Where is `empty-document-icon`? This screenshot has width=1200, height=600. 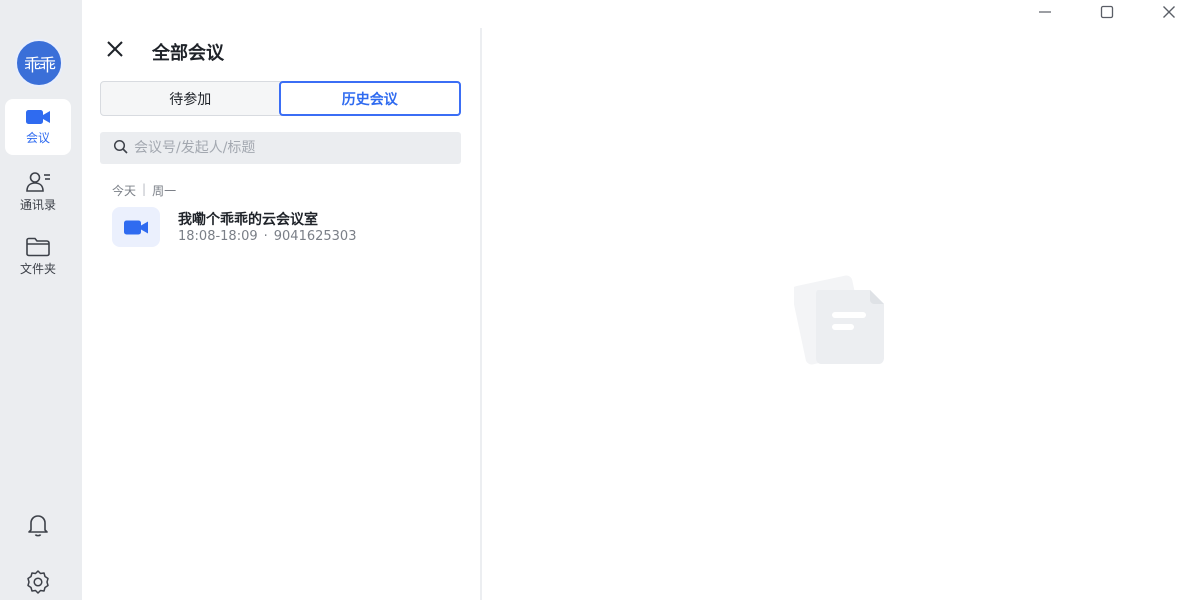
empty-document-icon is located at coordinates (840, 320).